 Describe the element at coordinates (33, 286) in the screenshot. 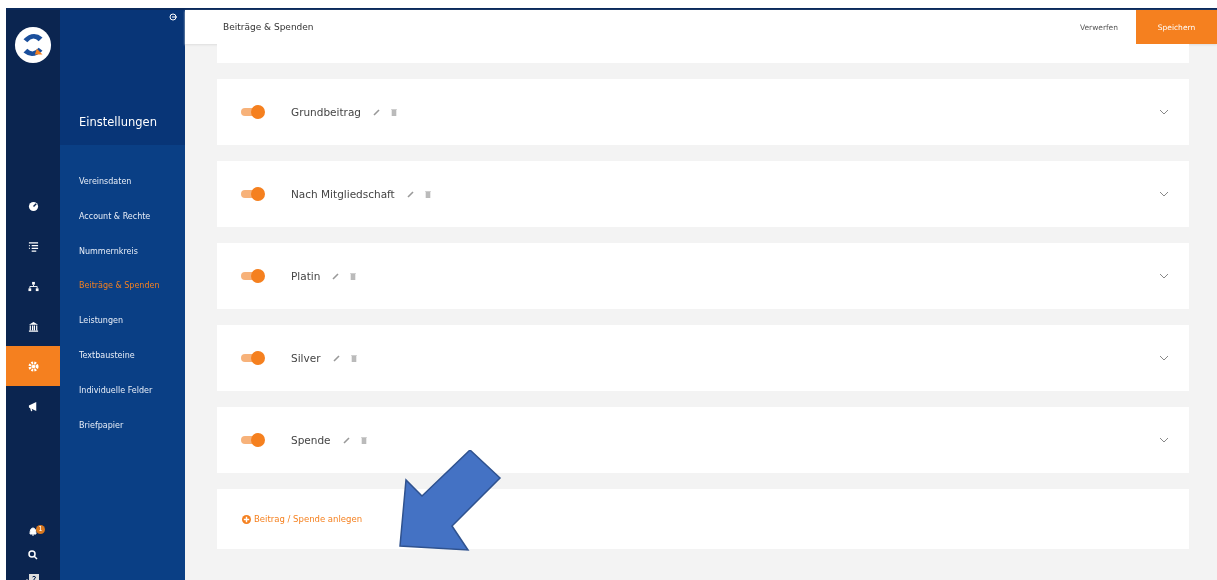

I see `hierarchy-icon` at that location.